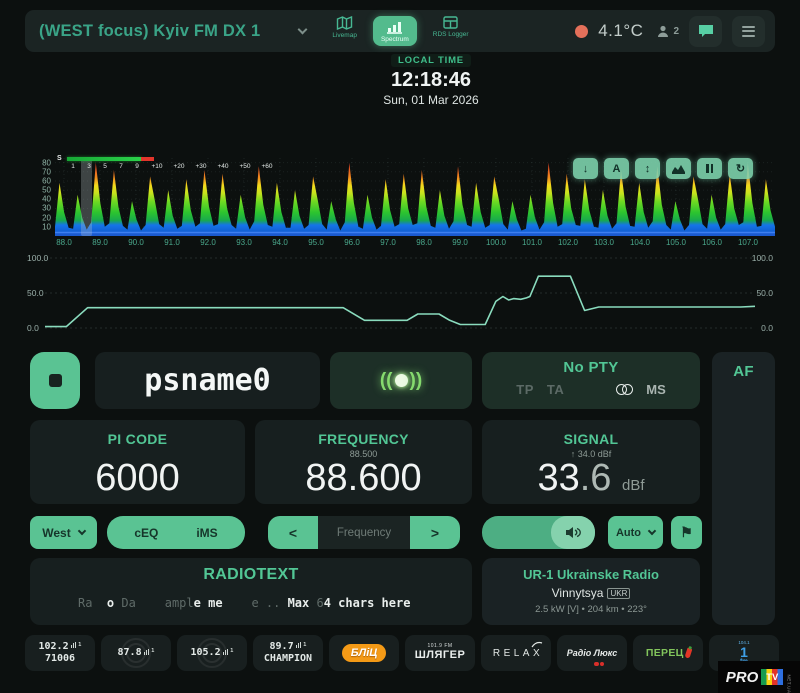  Describe the element at coordinates (743, 488) in the screenshot. I see `af-panel: AF` at that location.